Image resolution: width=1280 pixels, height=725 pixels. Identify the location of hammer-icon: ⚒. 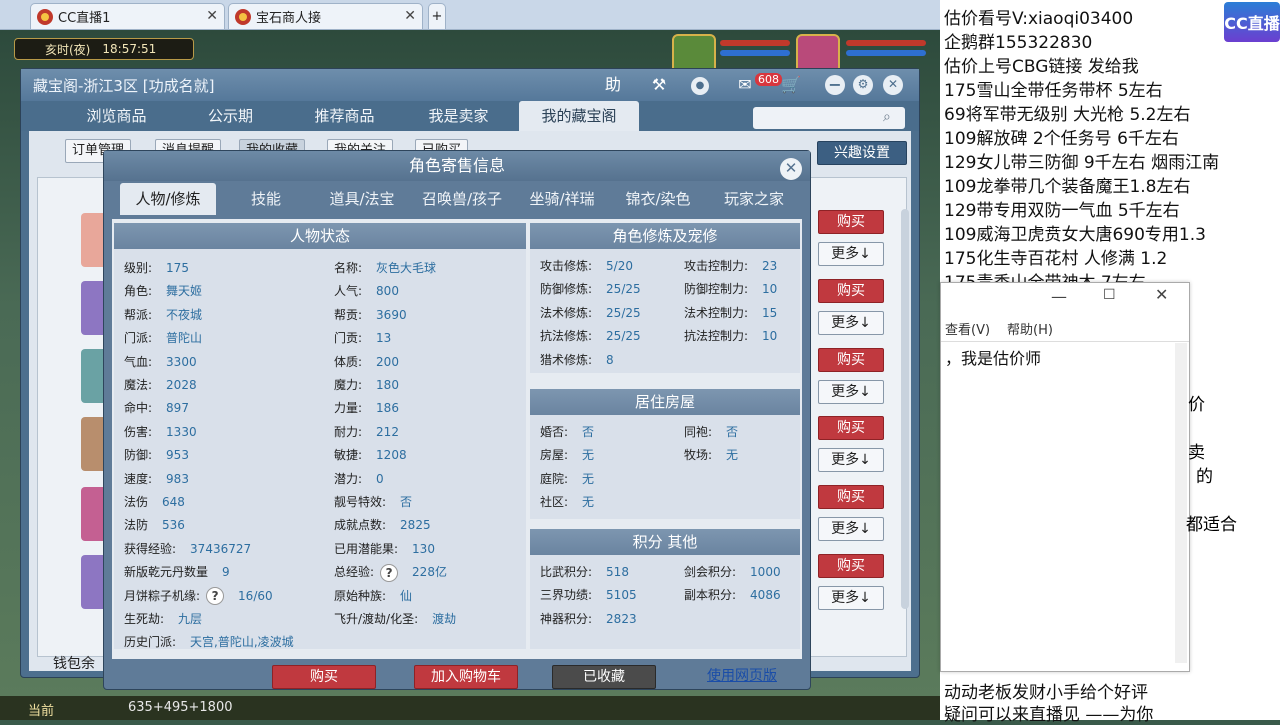
(659, 85).